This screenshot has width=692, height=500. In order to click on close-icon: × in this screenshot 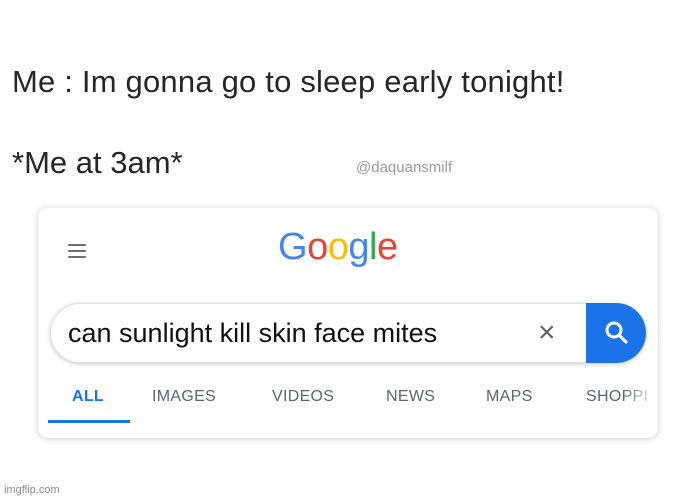, I will do `click(547, 333)`.